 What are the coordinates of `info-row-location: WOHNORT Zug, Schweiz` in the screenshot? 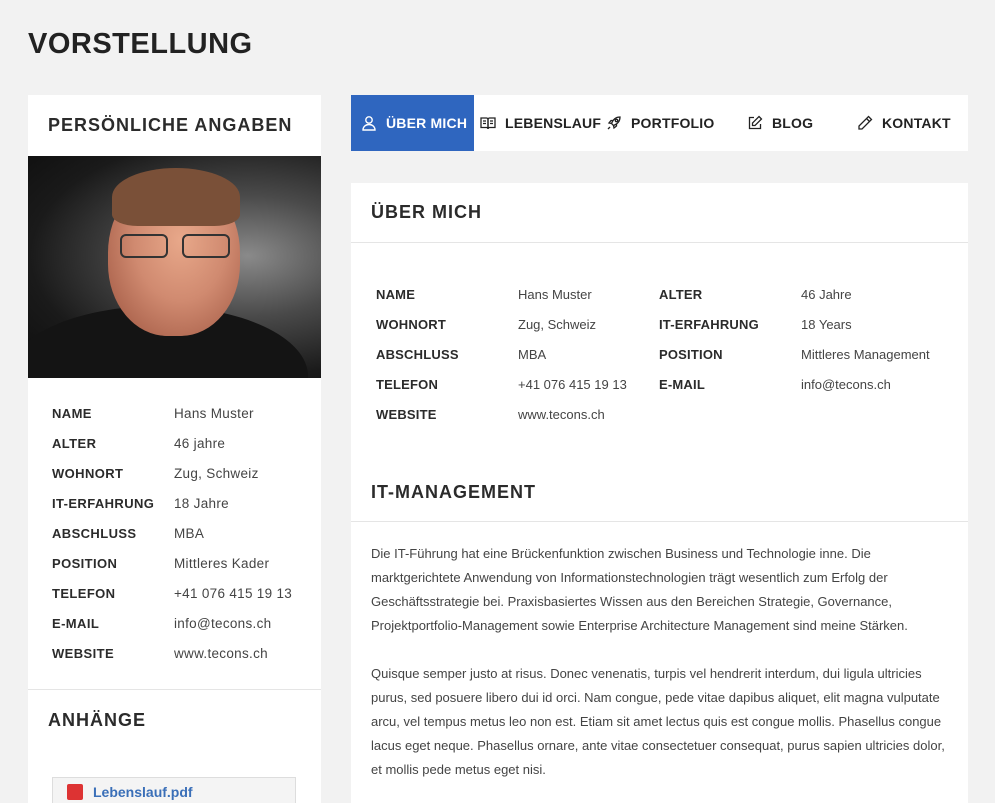 It's located at (186, 473).